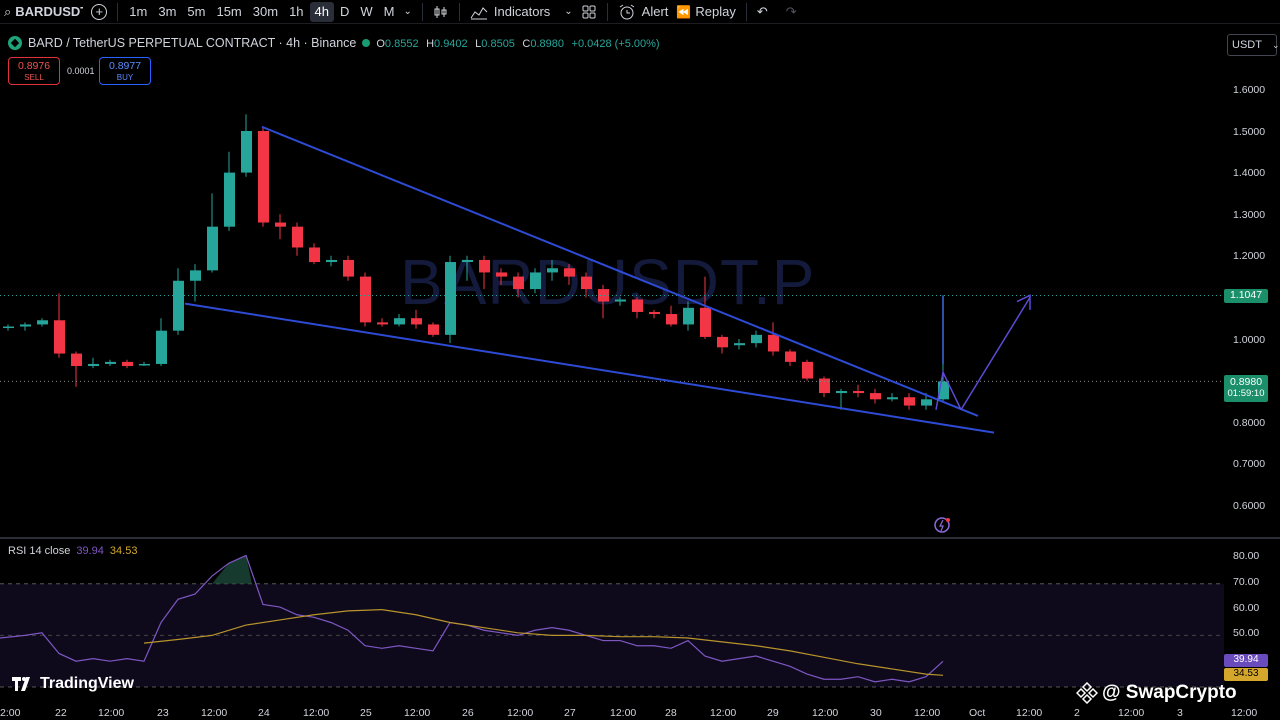  What do you see at coordinates (451, 44) in the screenshot?
I see `high-value: 0.9402` at bounding box center [451, 44].